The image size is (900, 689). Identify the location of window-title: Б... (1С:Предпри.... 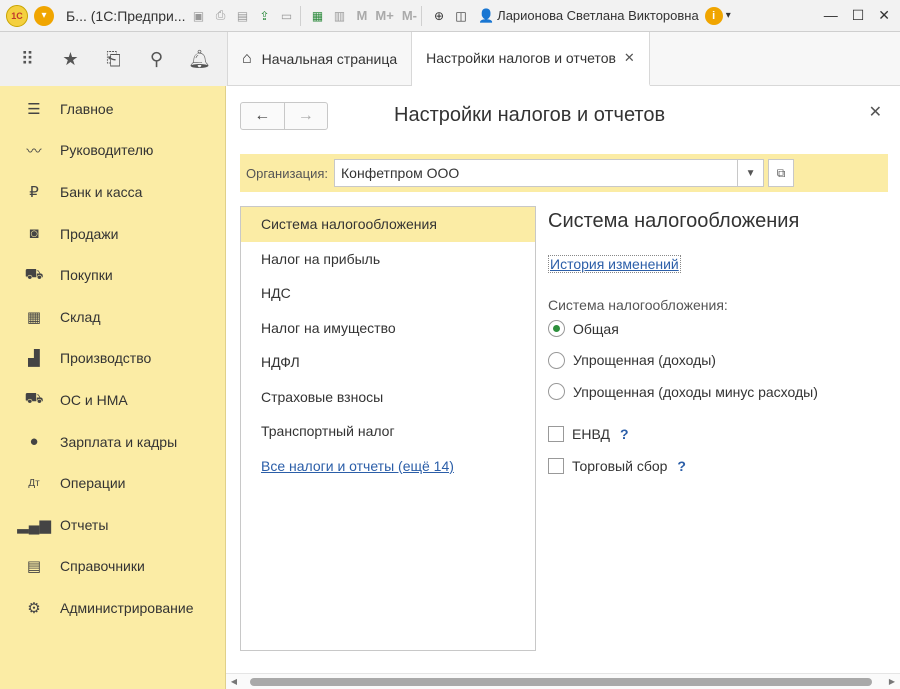
(126, 15).